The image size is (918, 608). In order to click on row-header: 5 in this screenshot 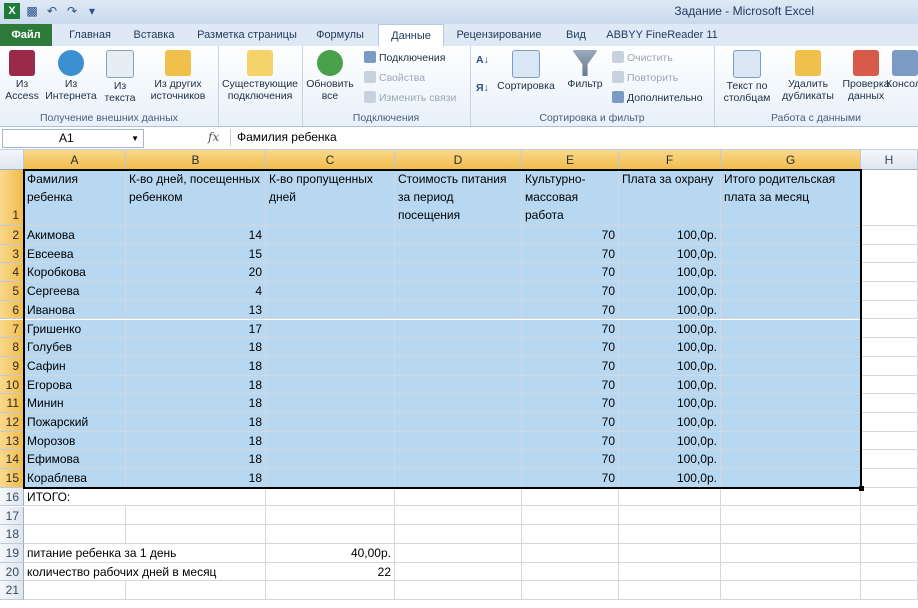, I will do `click(12, 291)`.